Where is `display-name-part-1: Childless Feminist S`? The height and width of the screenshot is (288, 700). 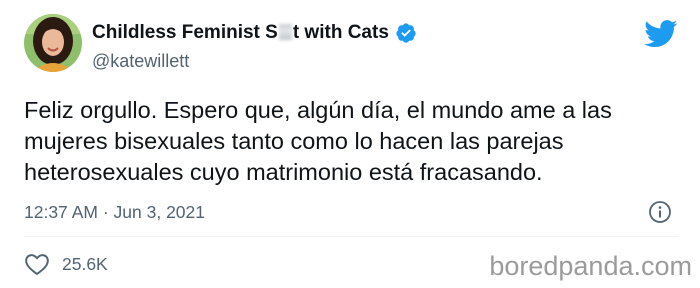 display-name-part-1: Childless Feminist S is located at coordinates (185, 32).